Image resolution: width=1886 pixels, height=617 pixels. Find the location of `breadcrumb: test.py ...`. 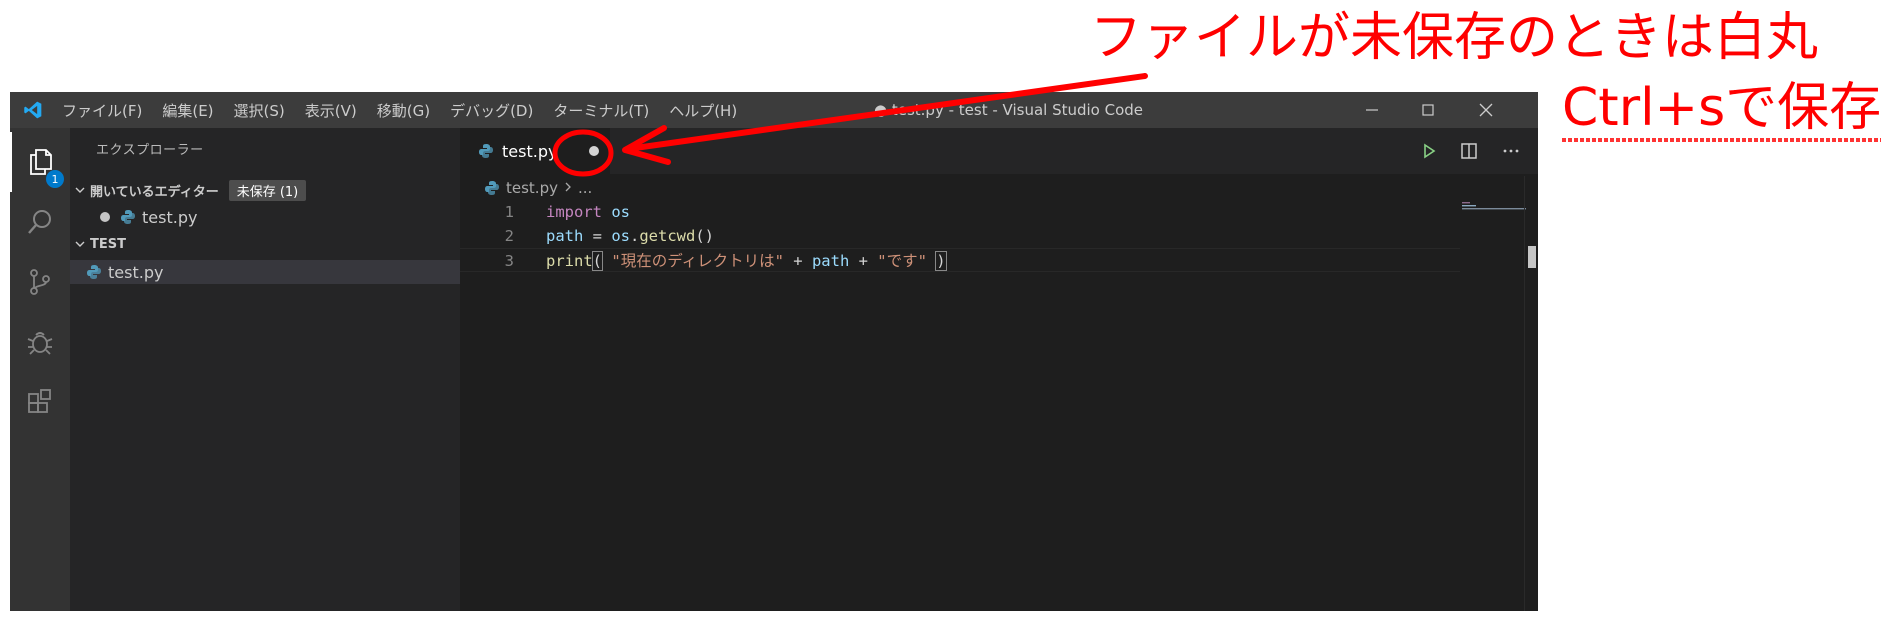

breadcrumb: test.py ... is located at coordinates (538, 188).